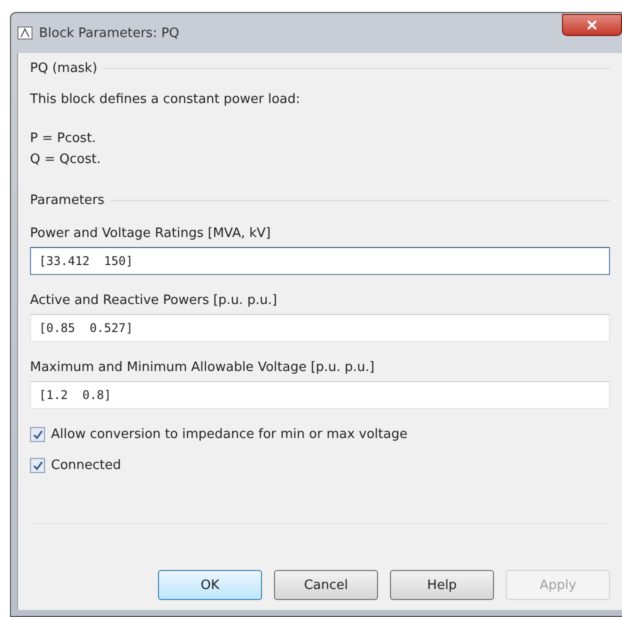 The width and height of the screenshot is (622, 617). Describe the element at coordinates (151, 233) in the screenshot. I see `field-label: Power and Voltage Ratings [MVA, kV]` at that location.